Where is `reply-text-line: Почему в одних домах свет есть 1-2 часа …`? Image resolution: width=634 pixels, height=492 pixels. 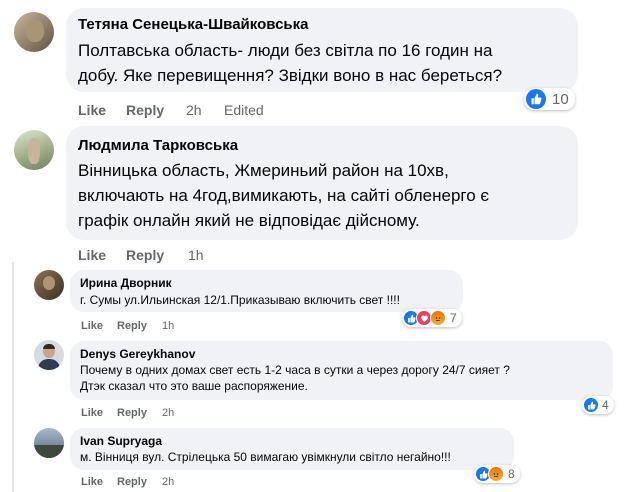
reply-text-line: Почему в одних домах свет есть 1-2 часа … is located at coordinates (295, 370).